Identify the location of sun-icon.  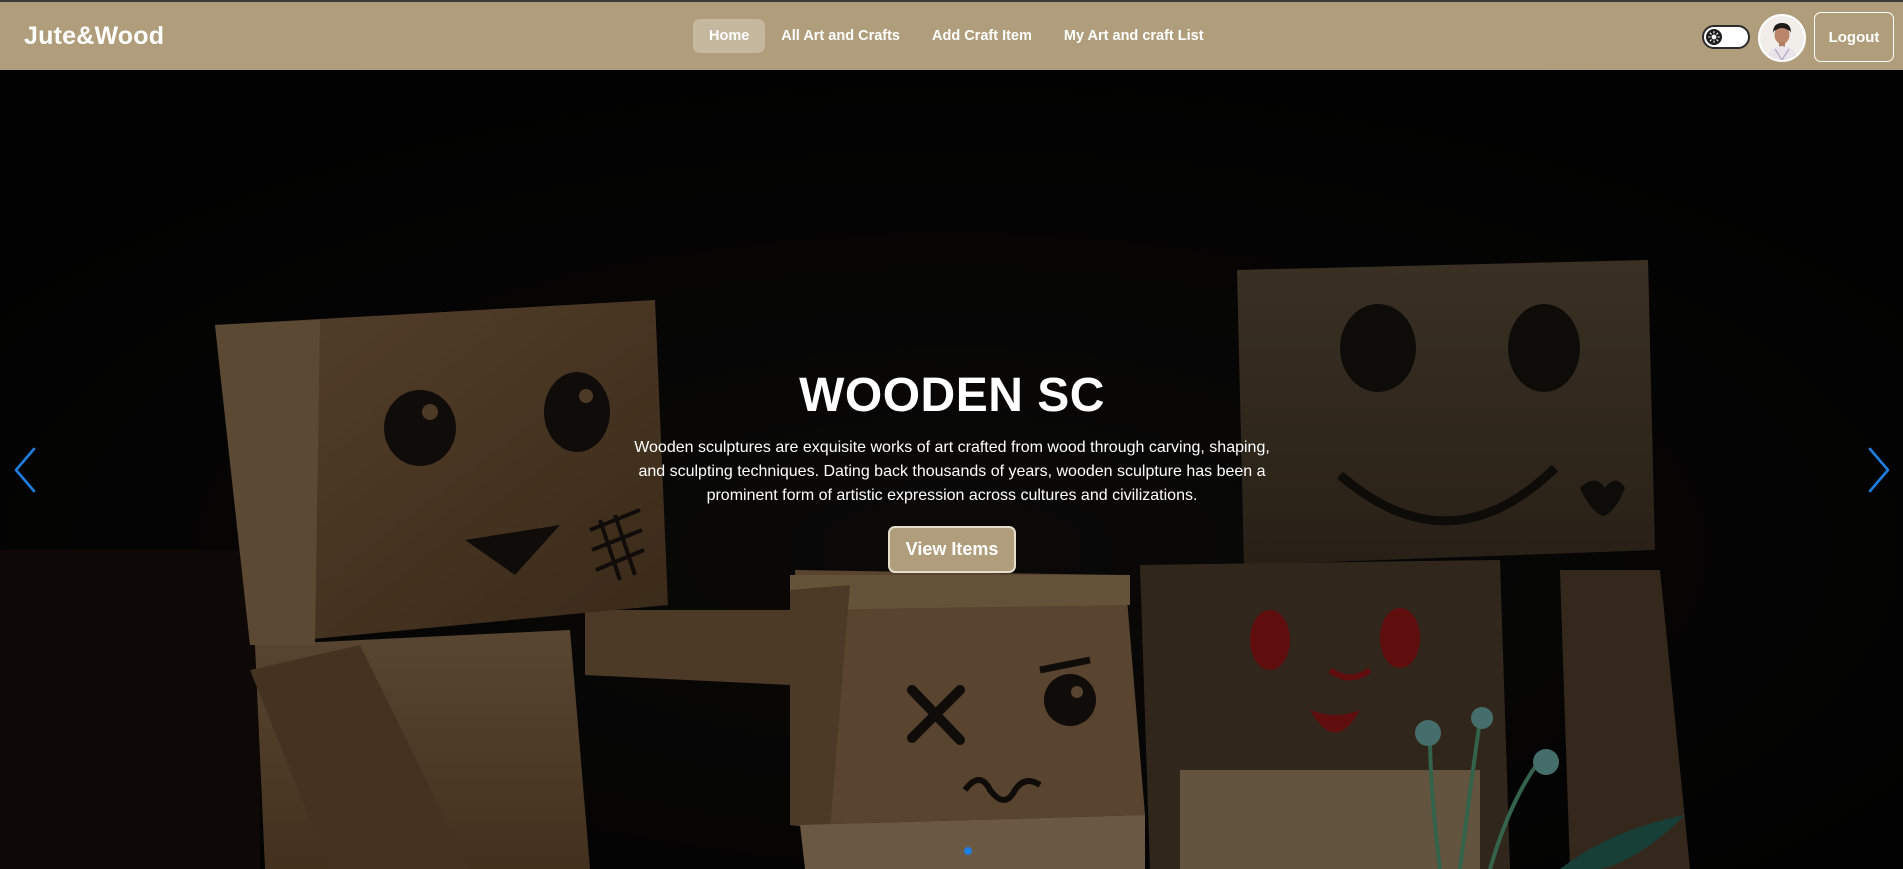
(1714, 37).